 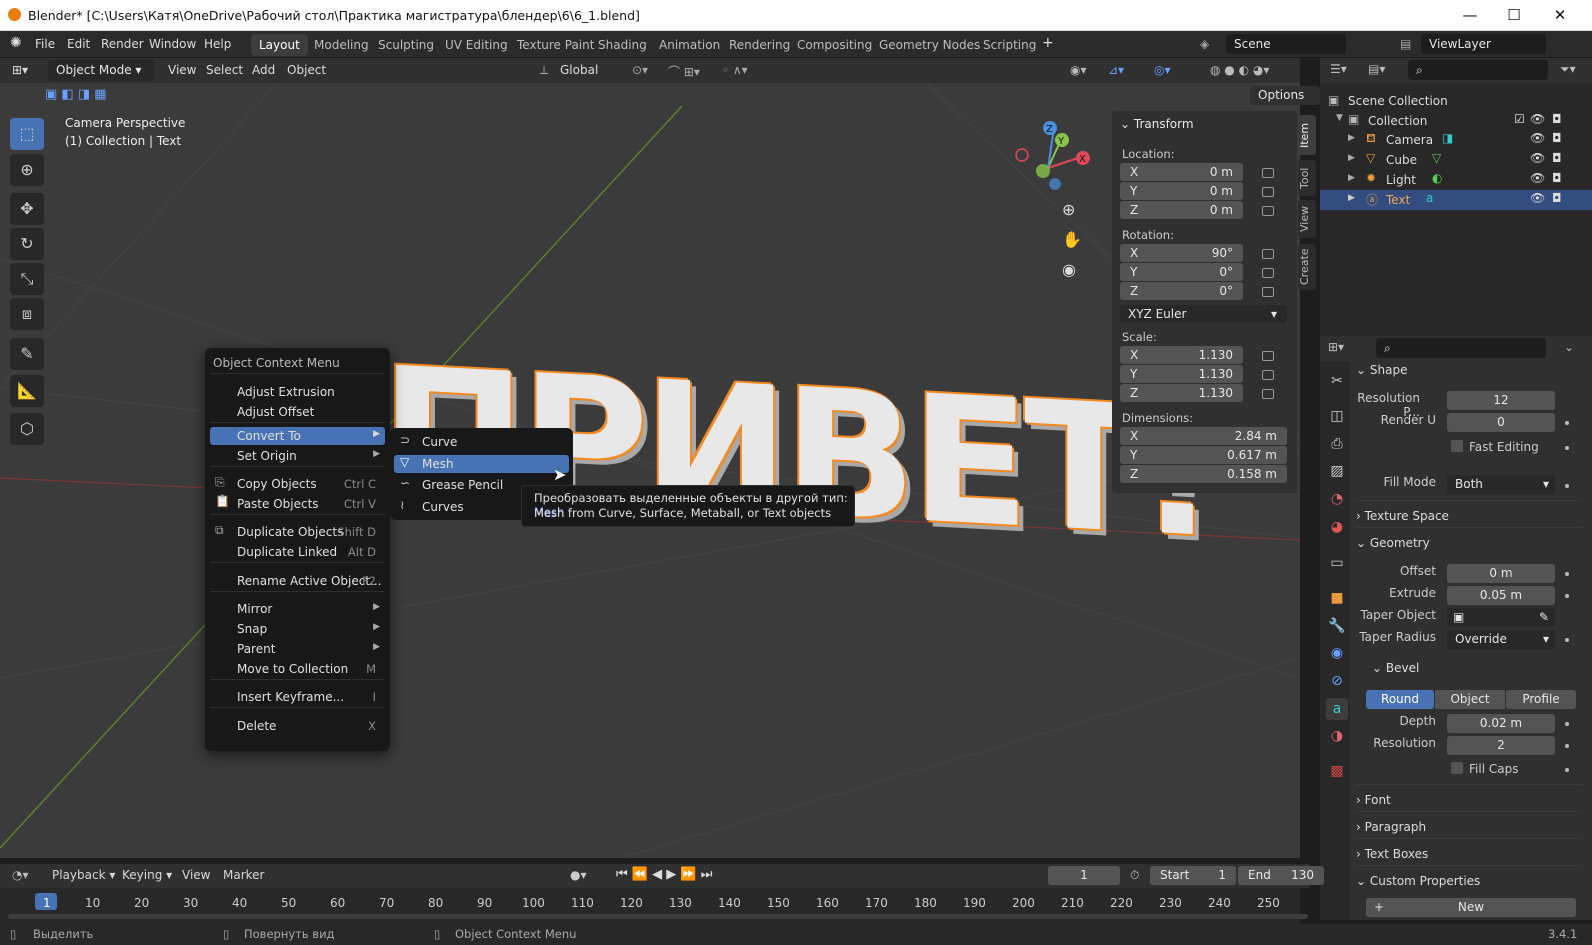 What do you see at coordinates (555, 45) in the screenshot?
I see `tab-texture-paint: Texture Paint` at bounding box center [555, 45].